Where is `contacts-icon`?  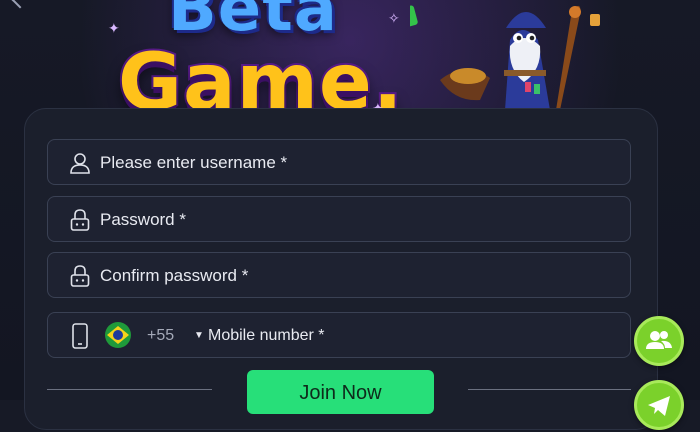
contacts-icon is located at coordinates (659, 340).